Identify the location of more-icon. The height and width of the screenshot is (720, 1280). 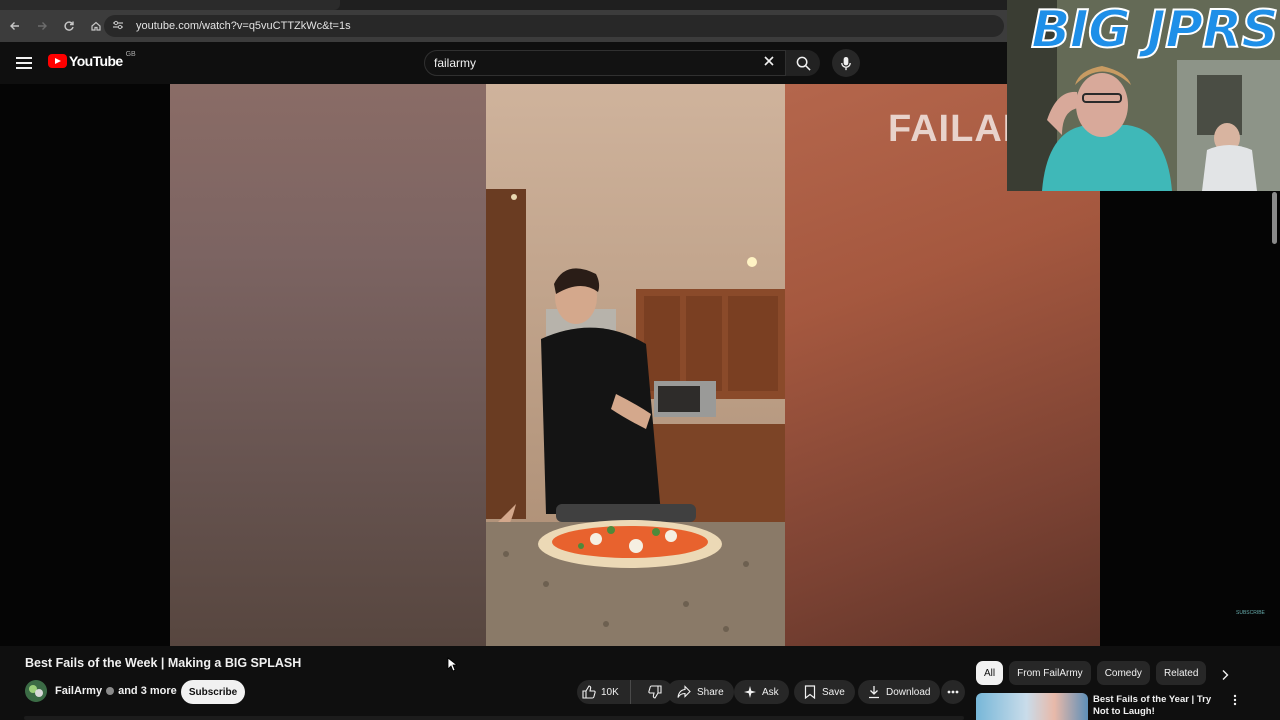
(953, 692).